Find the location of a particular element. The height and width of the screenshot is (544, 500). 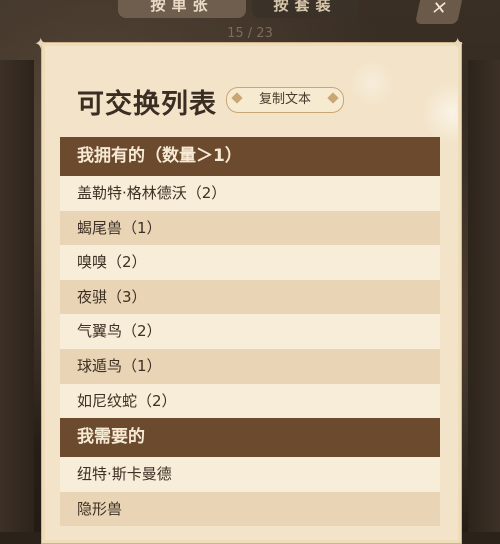

background-right-strip is located at coordinates (484, 296).